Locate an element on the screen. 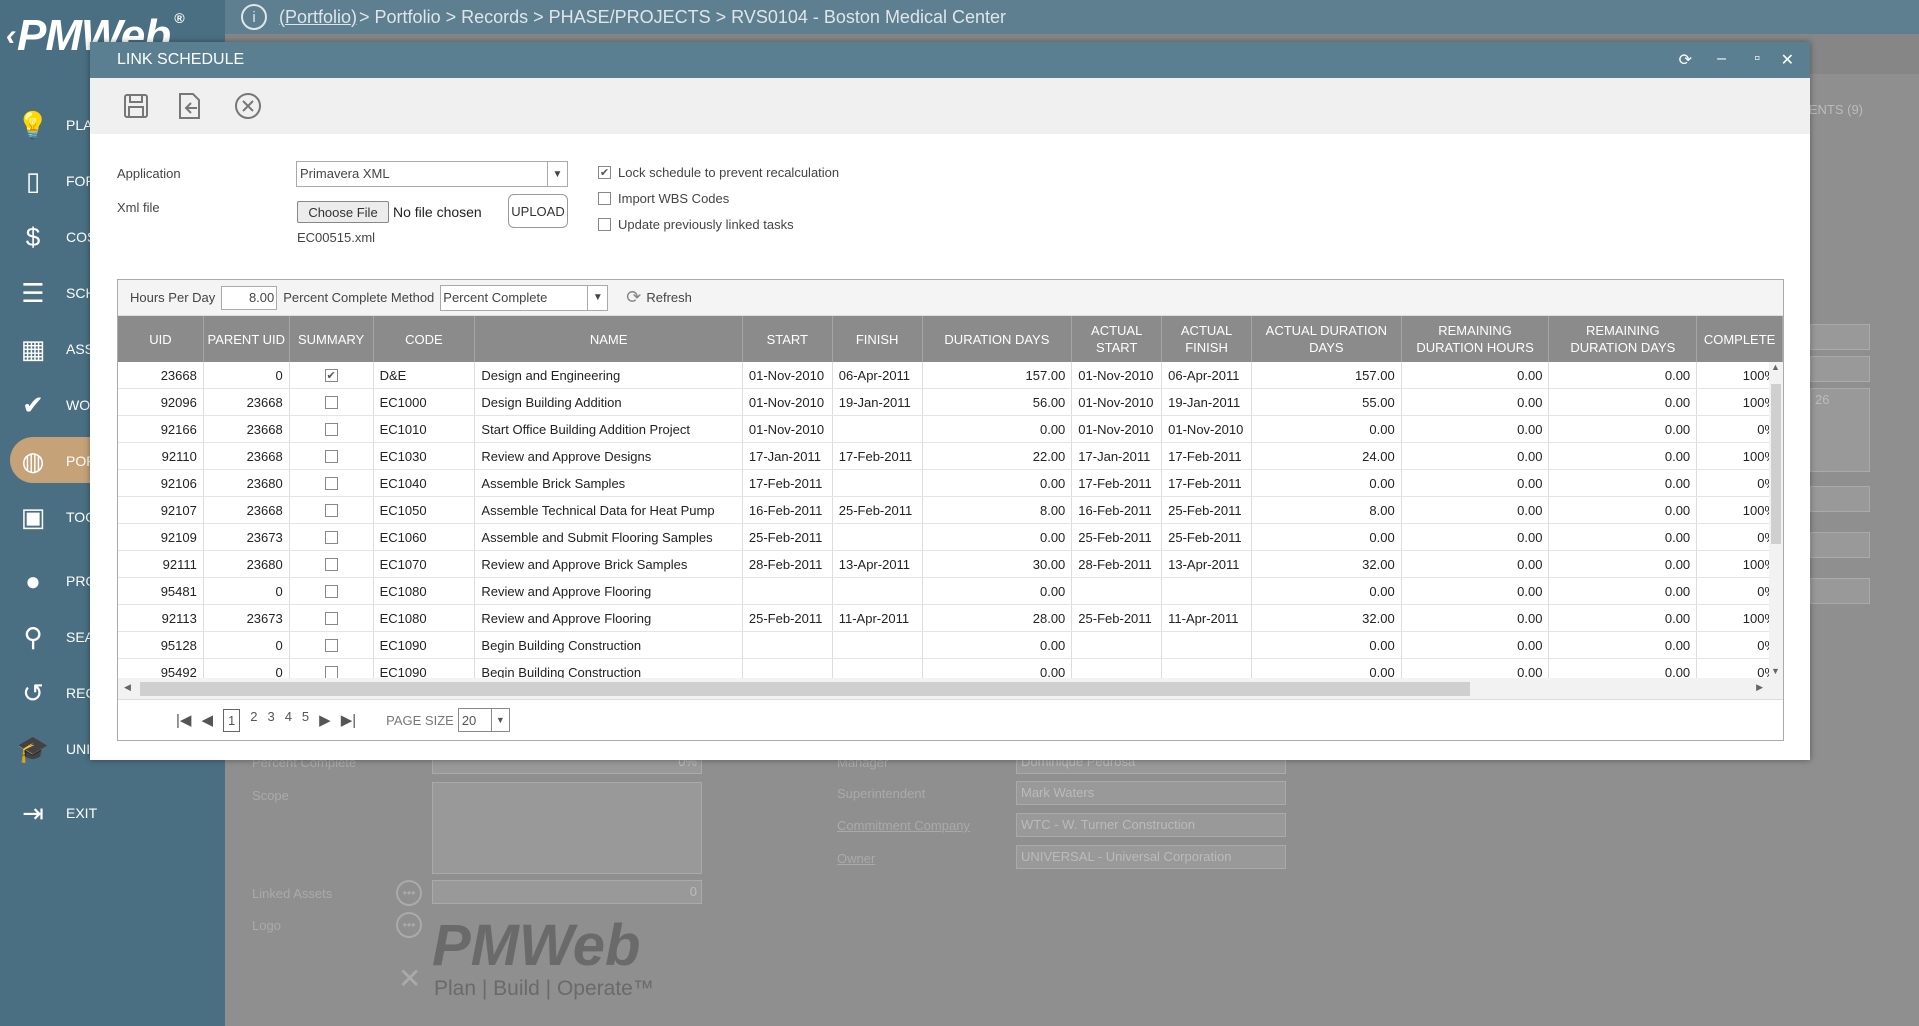 This screenshot has width=1919, height=1026. cancel-icon is located at coordinates (248, 106).